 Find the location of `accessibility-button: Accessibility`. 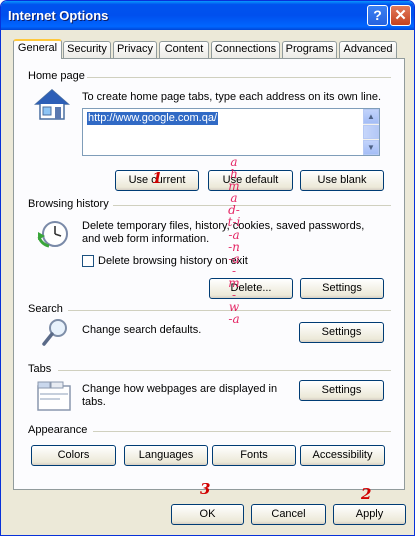

accessibility-button: Accessibility is located at coordinates (342, 455).